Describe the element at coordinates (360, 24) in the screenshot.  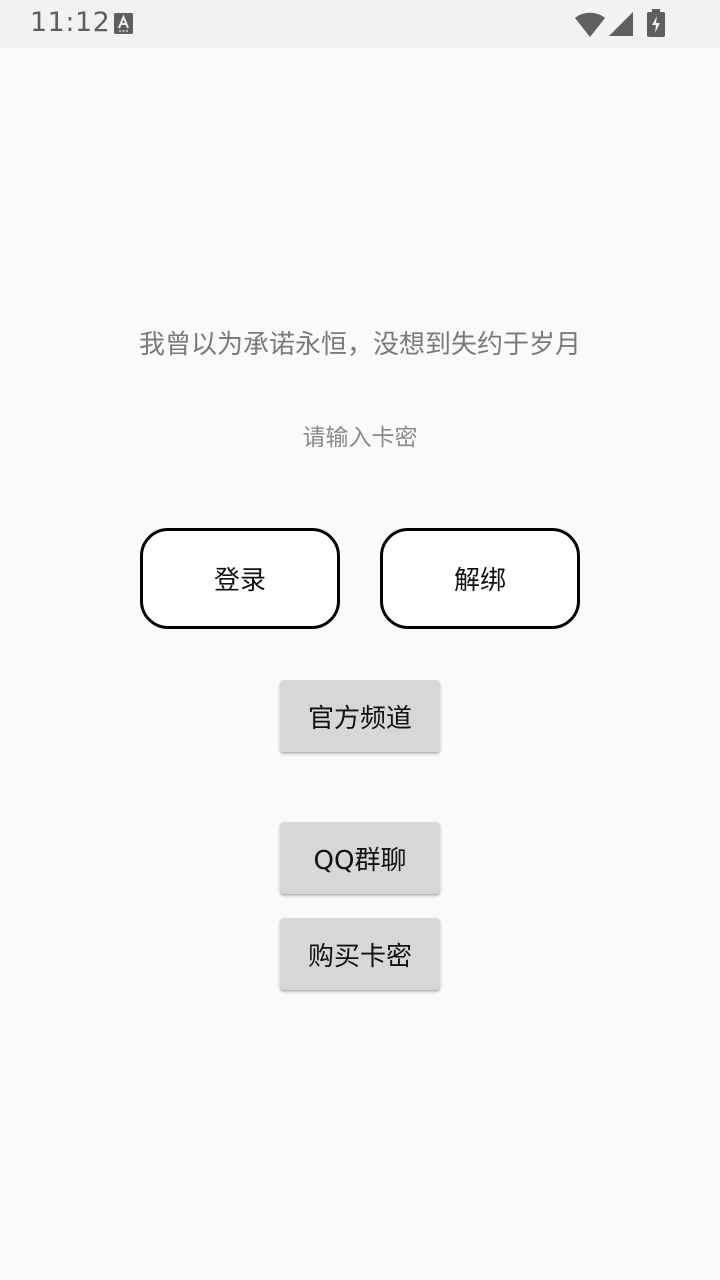
I see `status-bar: 11:12` at that location.